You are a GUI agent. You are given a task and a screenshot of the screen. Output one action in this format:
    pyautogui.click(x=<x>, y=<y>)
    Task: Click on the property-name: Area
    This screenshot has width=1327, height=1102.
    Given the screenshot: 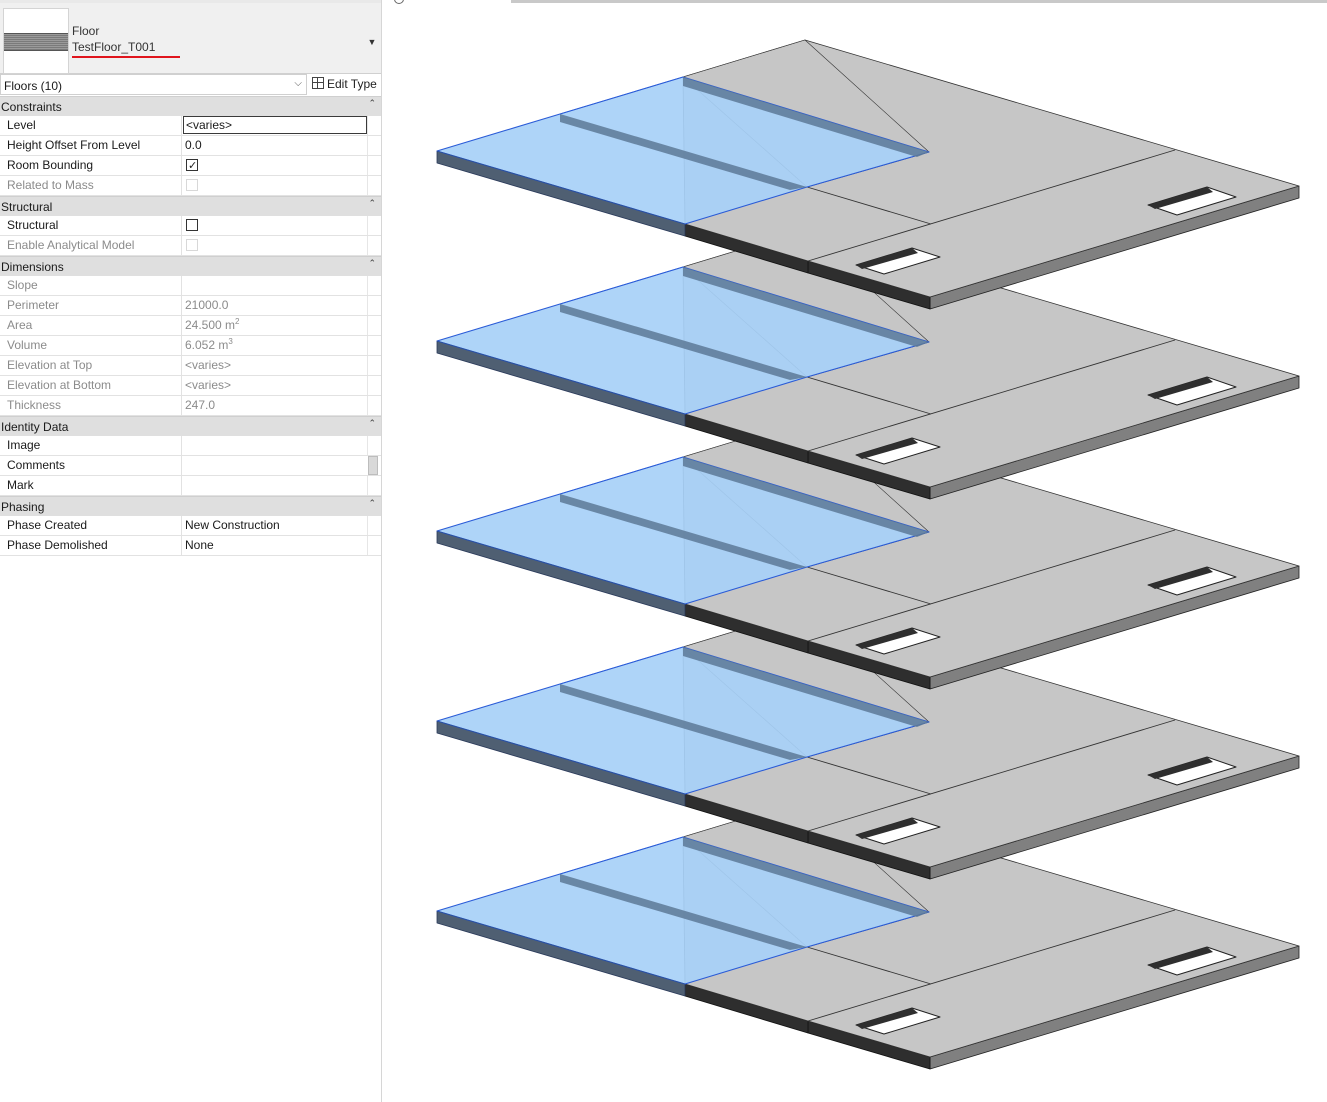 What is the action you would take?
    pyautogui.click(x=91, y=325)
    